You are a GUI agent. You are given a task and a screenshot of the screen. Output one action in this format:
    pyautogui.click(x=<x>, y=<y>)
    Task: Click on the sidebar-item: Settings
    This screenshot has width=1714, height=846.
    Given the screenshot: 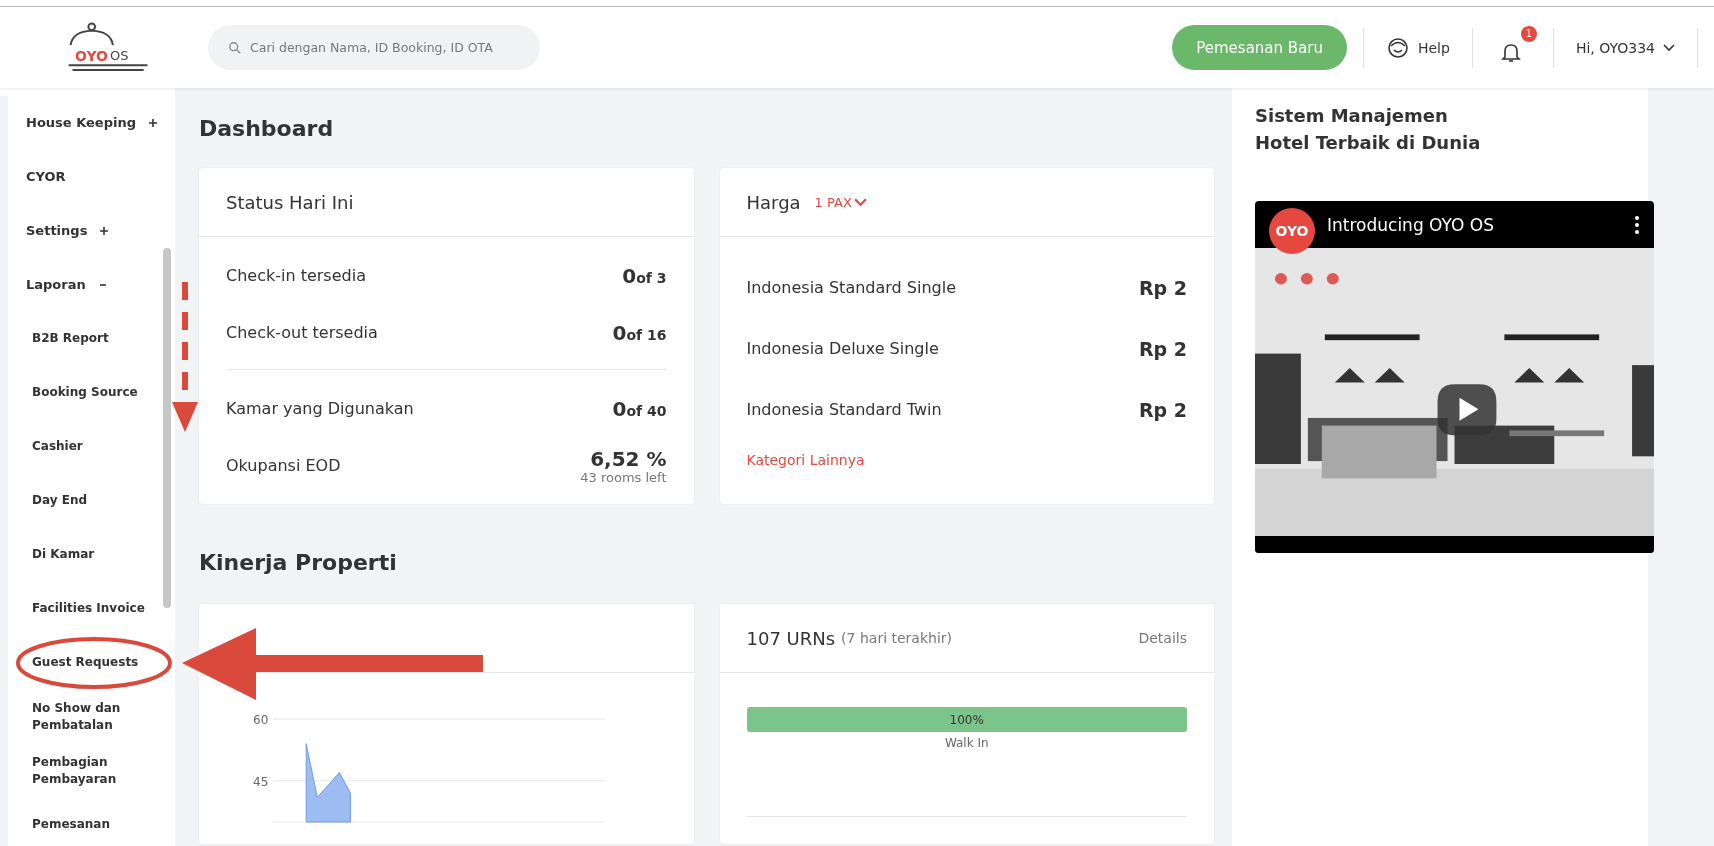 What is the action you would take?
    pyautogui.click(x=59, y=231)
    